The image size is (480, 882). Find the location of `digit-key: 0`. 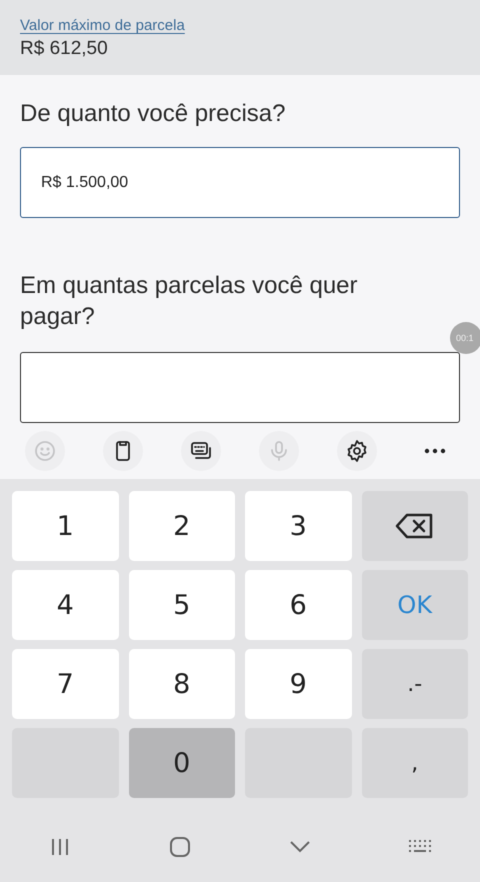

digit-key: 0 is located at coordinates (181, 763).